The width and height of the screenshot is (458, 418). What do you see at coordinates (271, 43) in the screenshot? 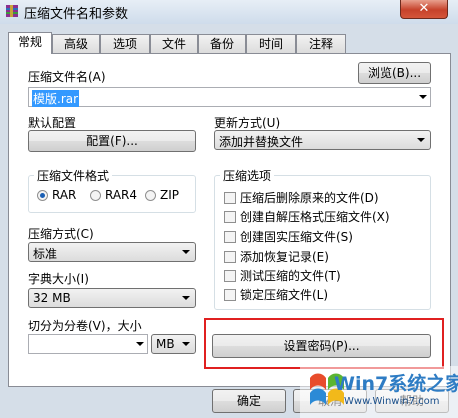
I see `tab-time: 时间` at bounding box center [271, 43].